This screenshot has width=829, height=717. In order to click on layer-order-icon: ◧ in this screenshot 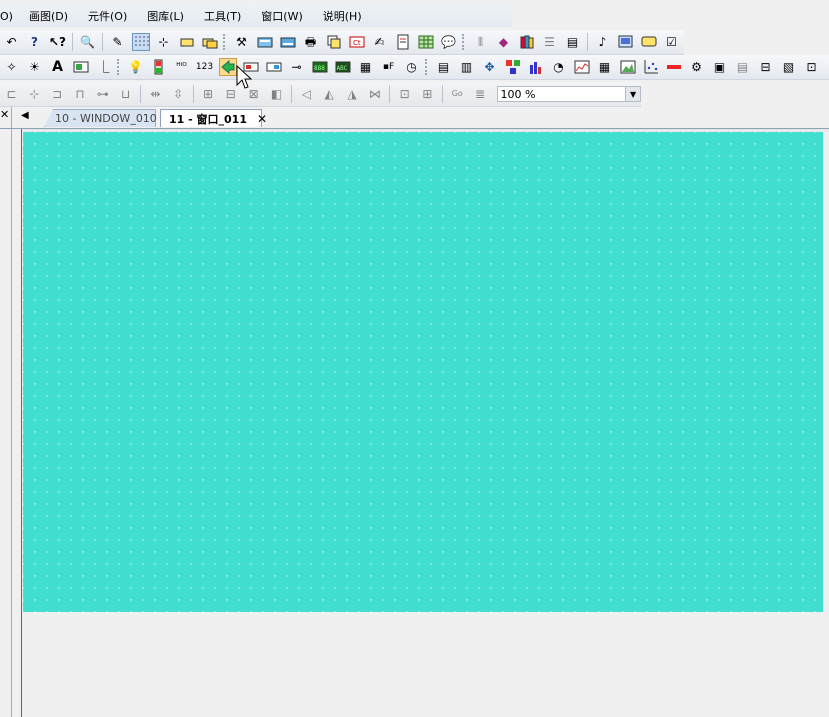, I will do `click(277, 94)`.